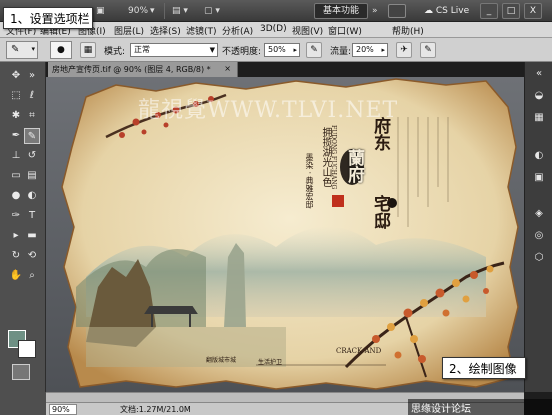 This screenshot has height=415, width=552. I want to click on callout-step-1: 1、设置选项栏, so click(48, 18).